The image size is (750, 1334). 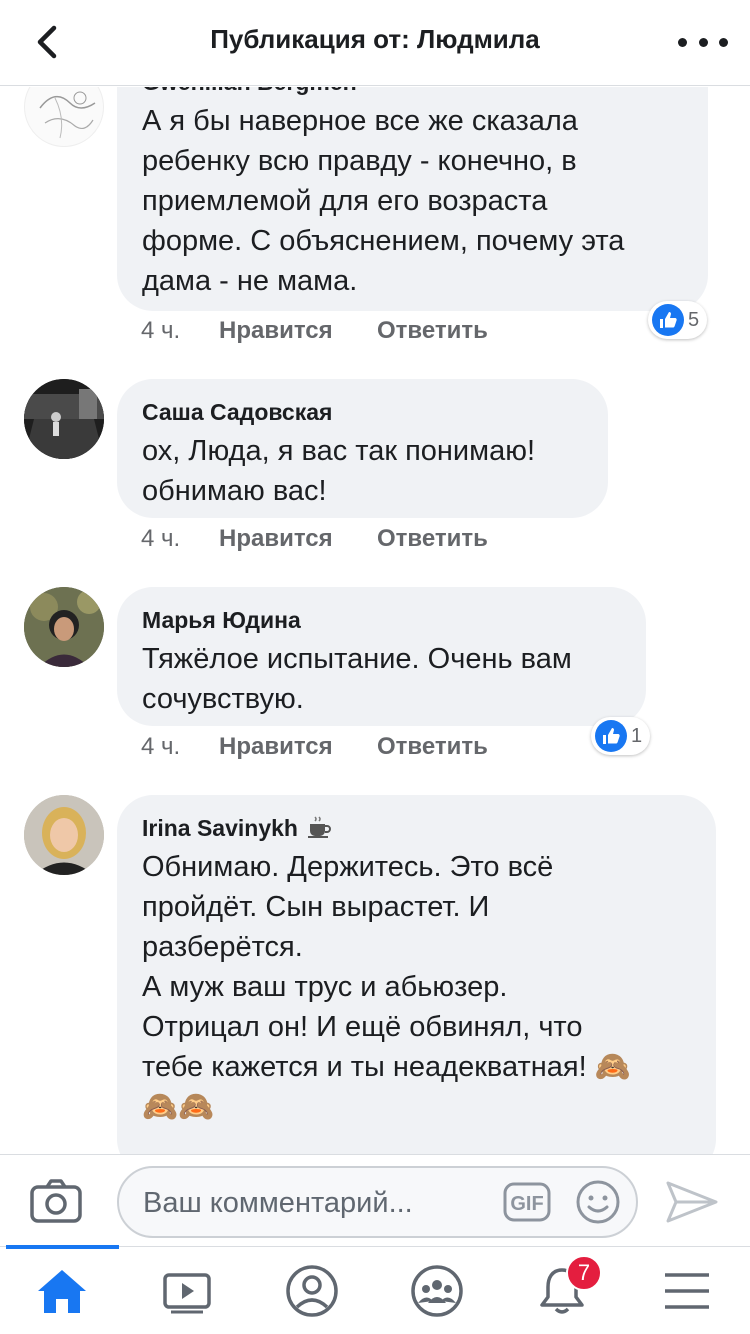 I want to click on video-icon, so click(x=187, y=1293).